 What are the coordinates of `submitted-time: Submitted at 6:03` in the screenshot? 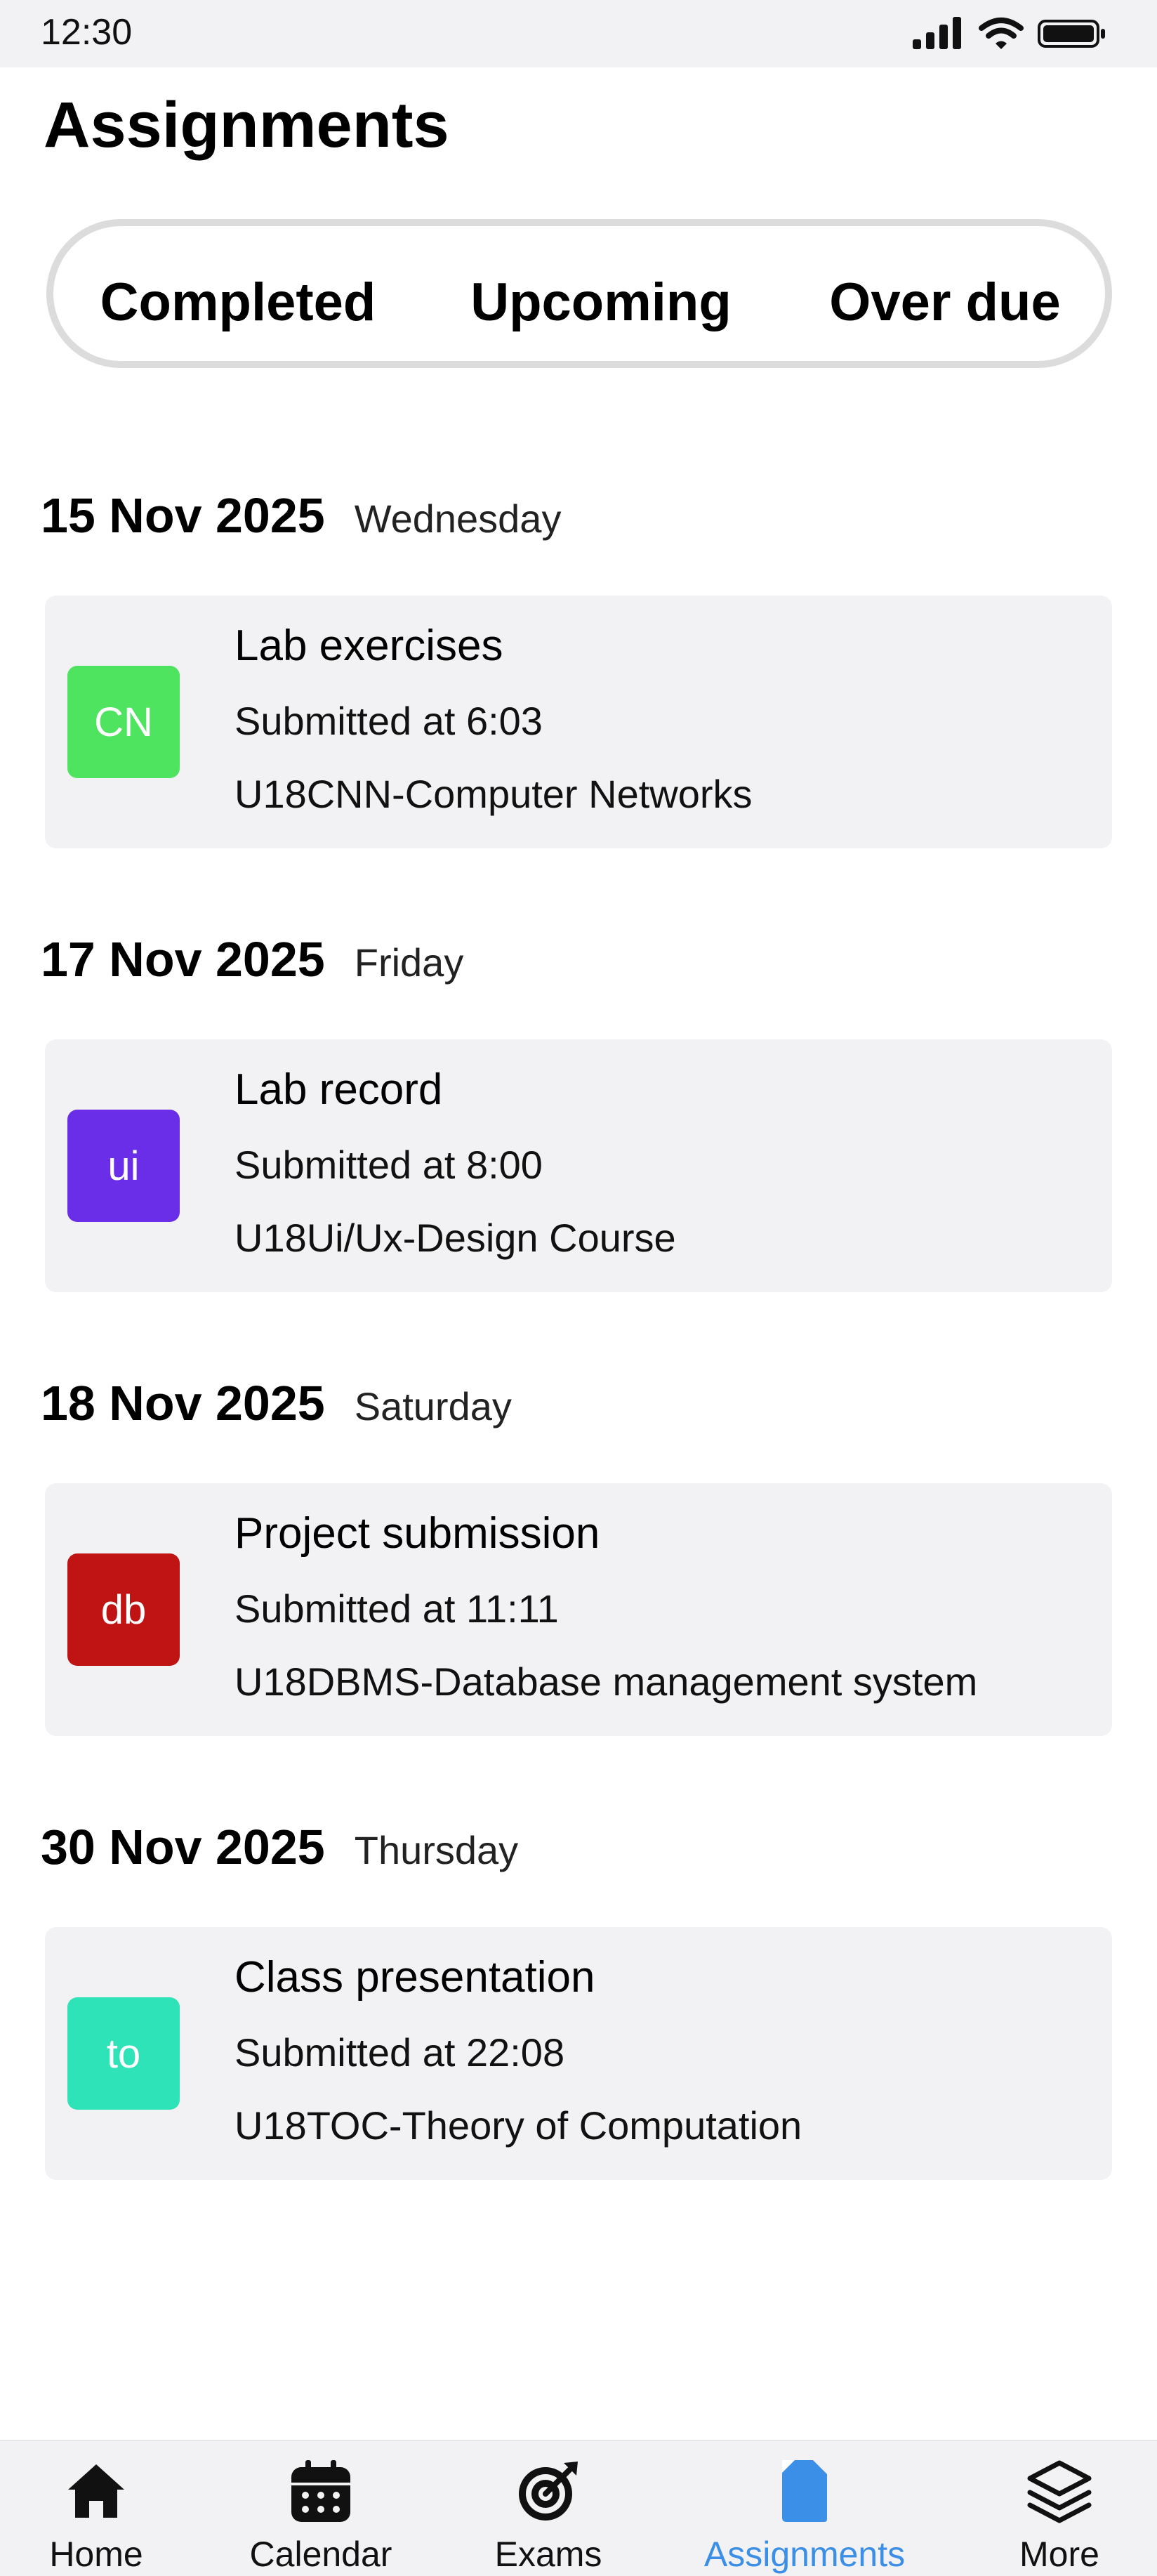 It's located at (388, 721).